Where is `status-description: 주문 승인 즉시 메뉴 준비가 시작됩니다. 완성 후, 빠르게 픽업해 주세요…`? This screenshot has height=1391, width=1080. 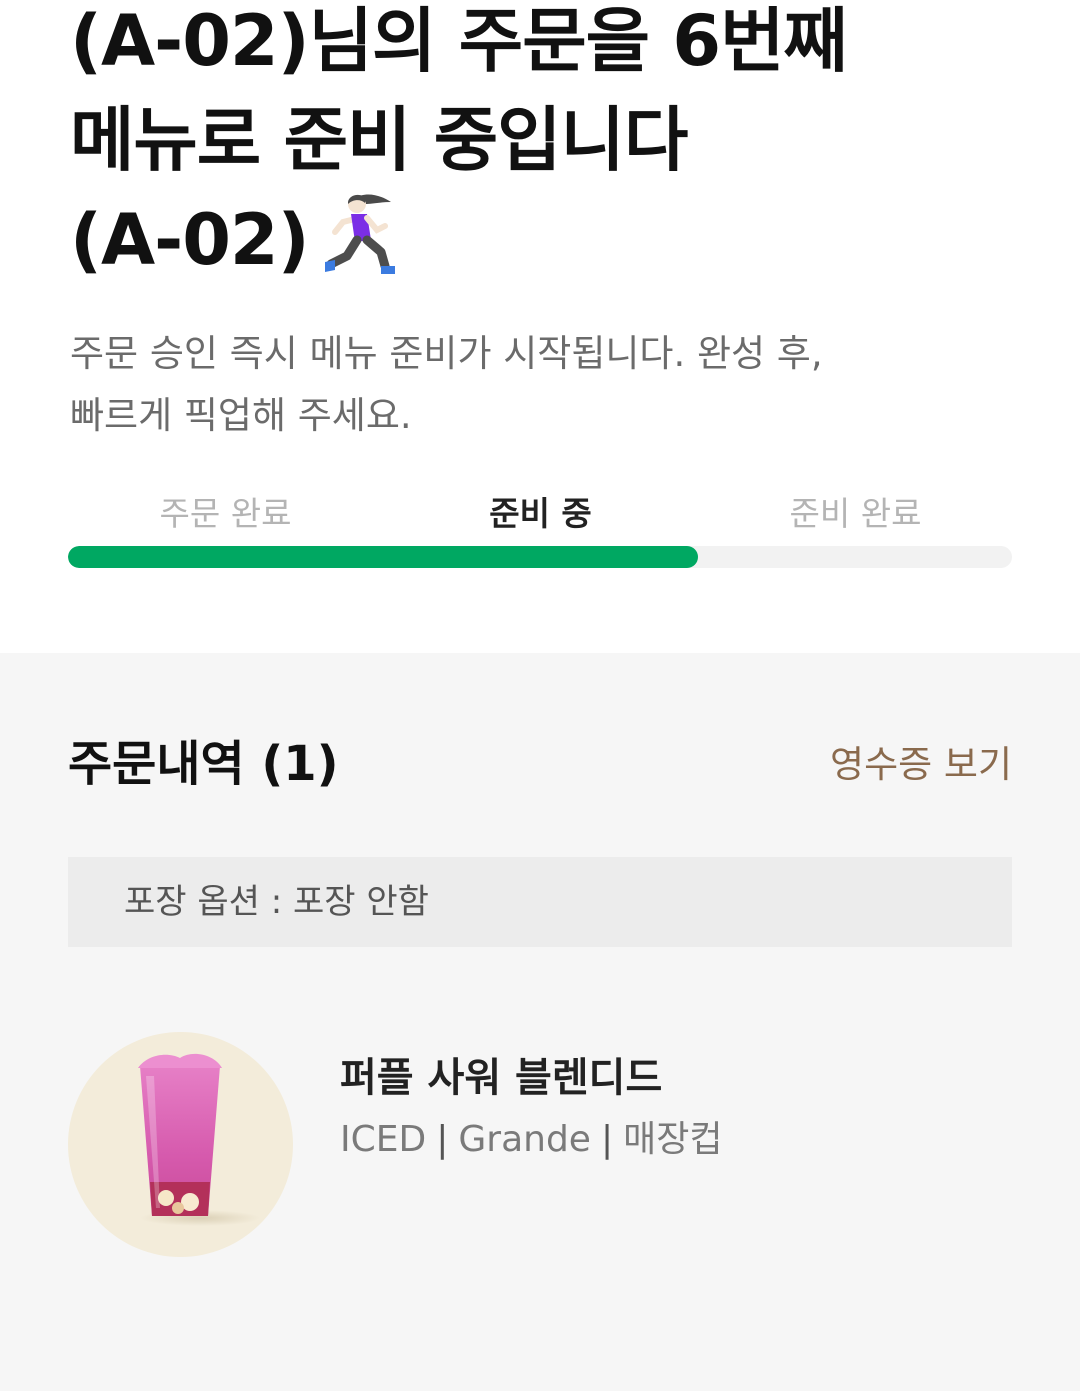 status-description: 주문 승인 즉시 메뉴 준비가 시작됩니다. 완성 후, 빠르게 픽업해 주세요… is located at coordinates (520, 385).